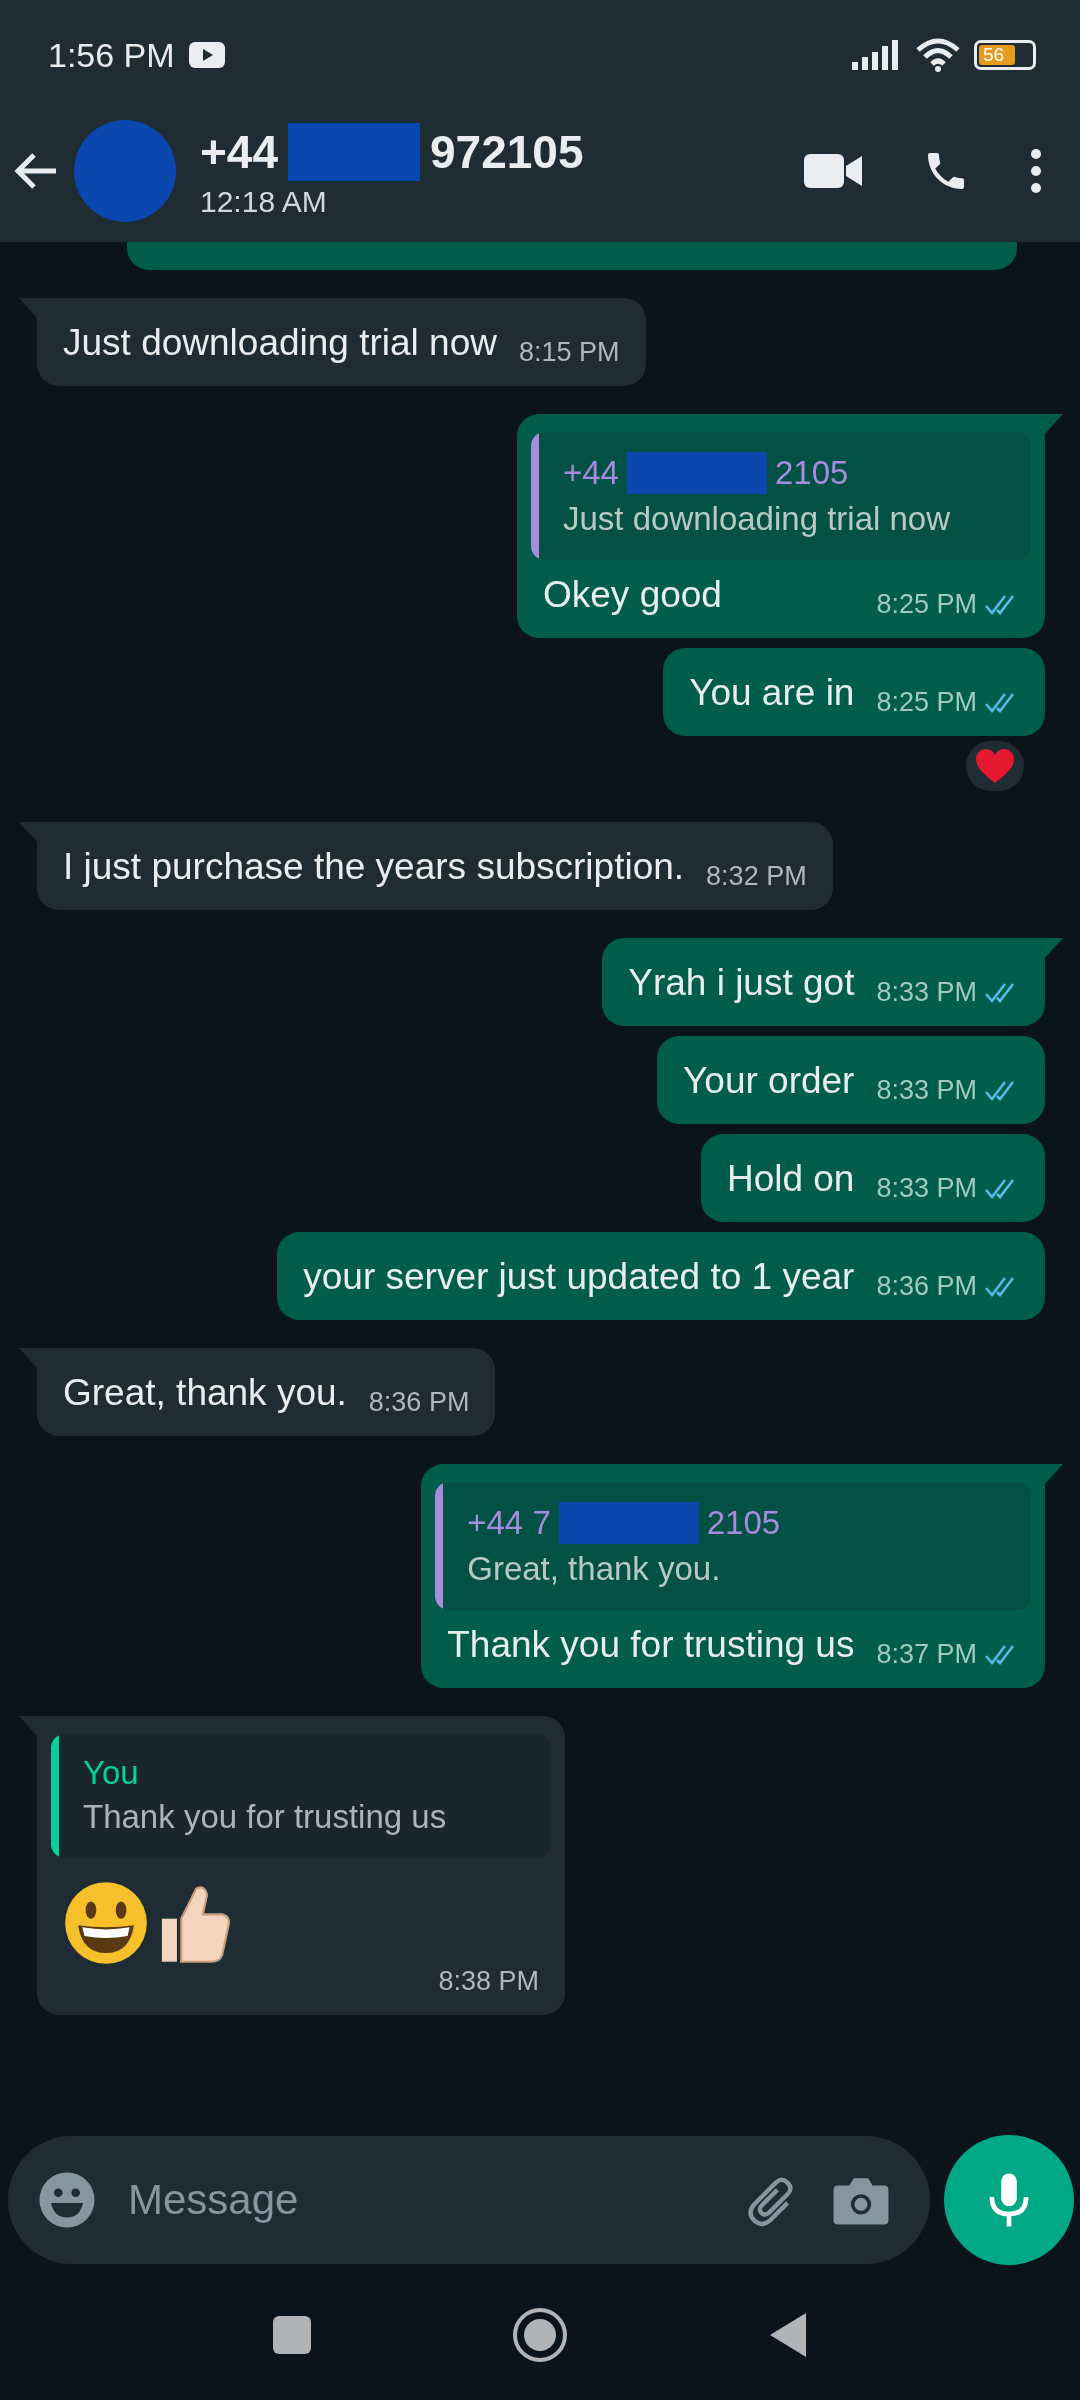 The width and height of the screenshot is (1080, 2400). What do you see at coordinates (995, 766) in the screenshot?
I see `heart-icon` at bounding box center [995, 766].